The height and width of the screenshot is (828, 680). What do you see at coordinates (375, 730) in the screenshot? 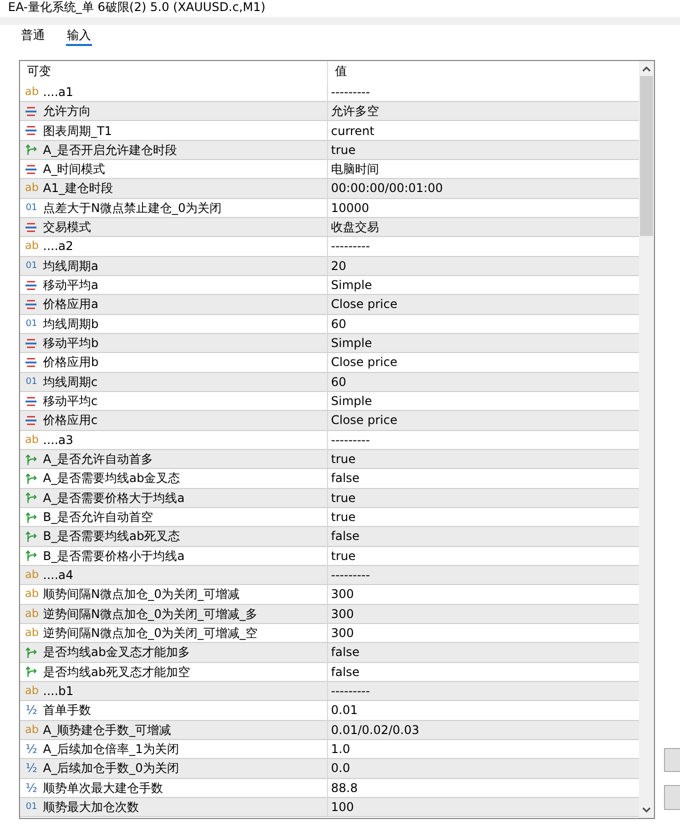
I see `parameter-value: 0.01/0.02/0.03` at bounding box center [375, 730].